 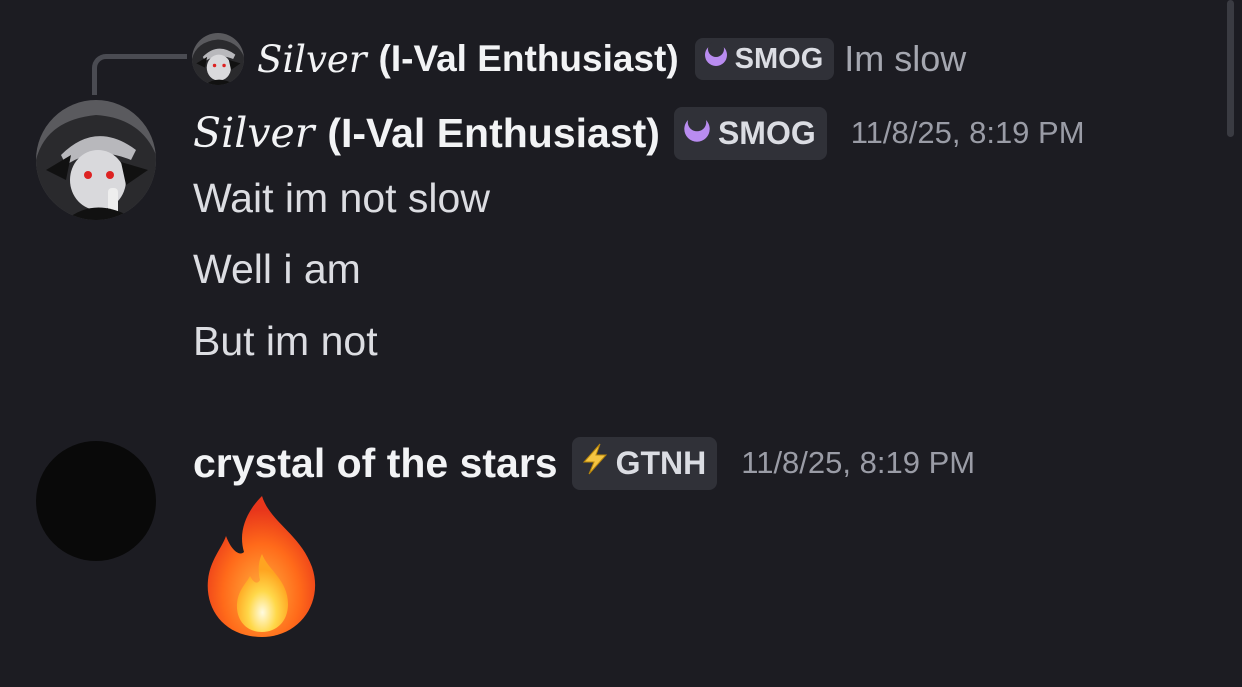 I want to click on scrollbar, so click(x=1230, y=68).